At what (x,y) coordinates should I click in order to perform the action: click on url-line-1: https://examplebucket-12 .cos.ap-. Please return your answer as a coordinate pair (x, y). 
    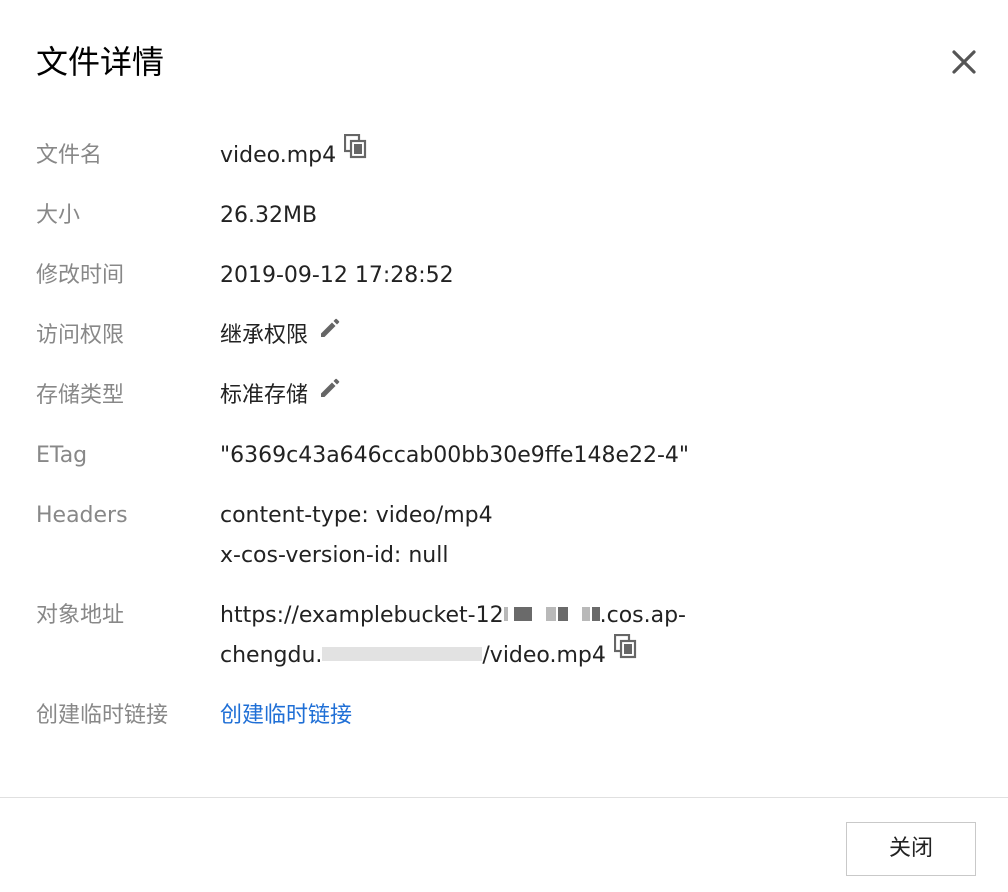
    Looking at the image, I should click on (500, 616).